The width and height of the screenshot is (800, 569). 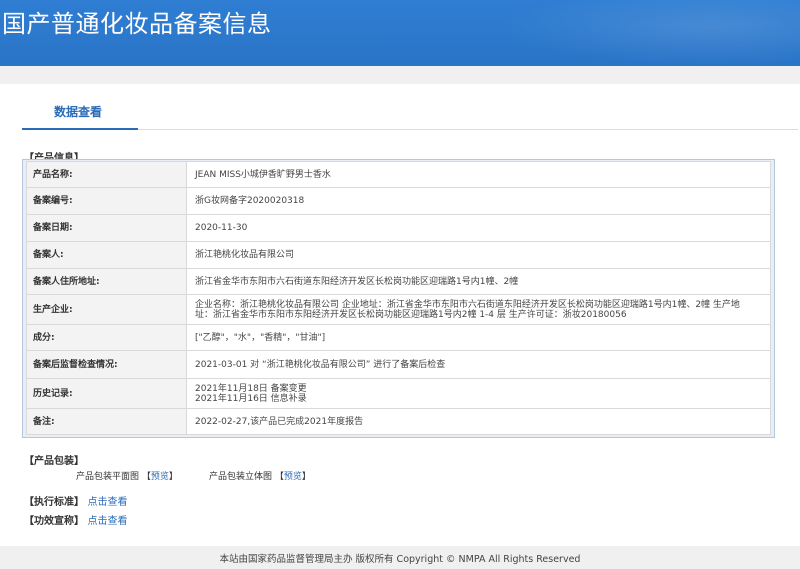 I want to click on standard-heading: 【执行标准】, so click(x=54, y=502).